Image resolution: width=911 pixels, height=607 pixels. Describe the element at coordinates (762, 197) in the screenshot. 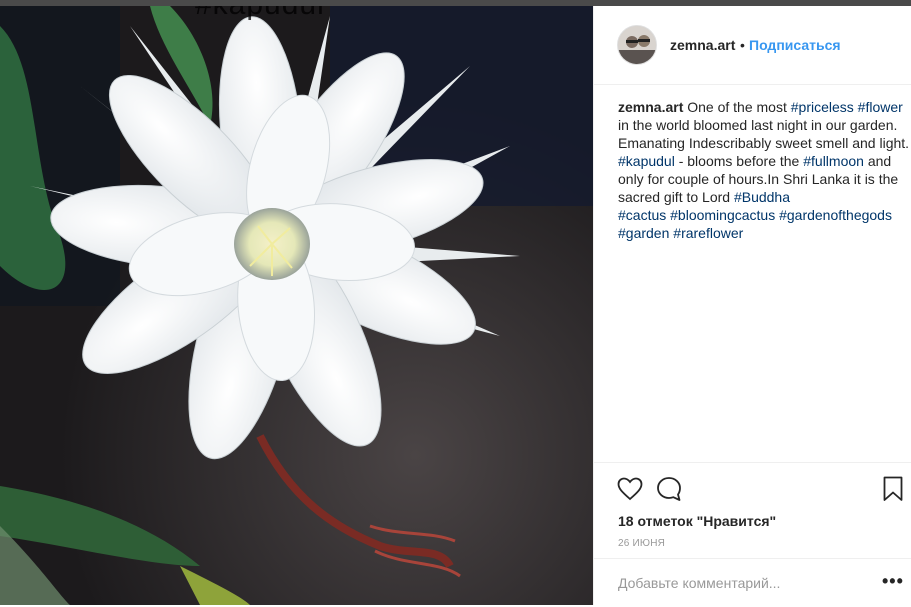

I see `hashtag-link: #Buddha` at that location.